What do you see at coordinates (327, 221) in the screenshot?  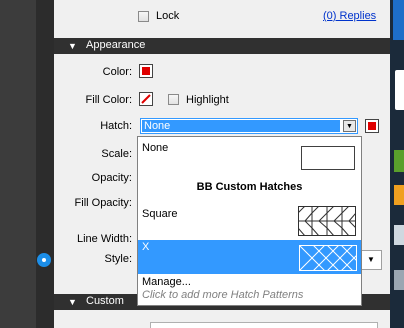 I see `square-pattern-preview` at bounding box center [327, 221].